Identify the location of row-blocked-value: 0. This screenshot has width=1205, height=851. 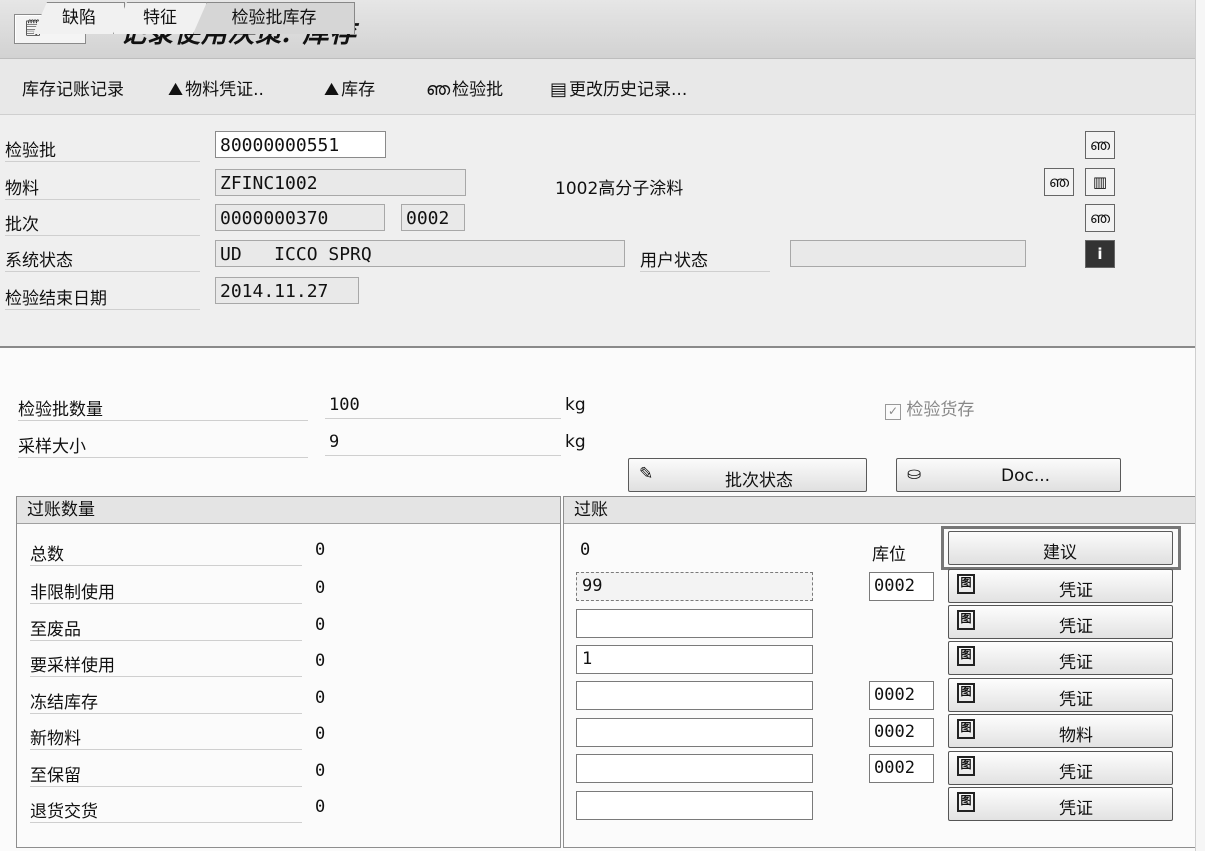
(320, 698).